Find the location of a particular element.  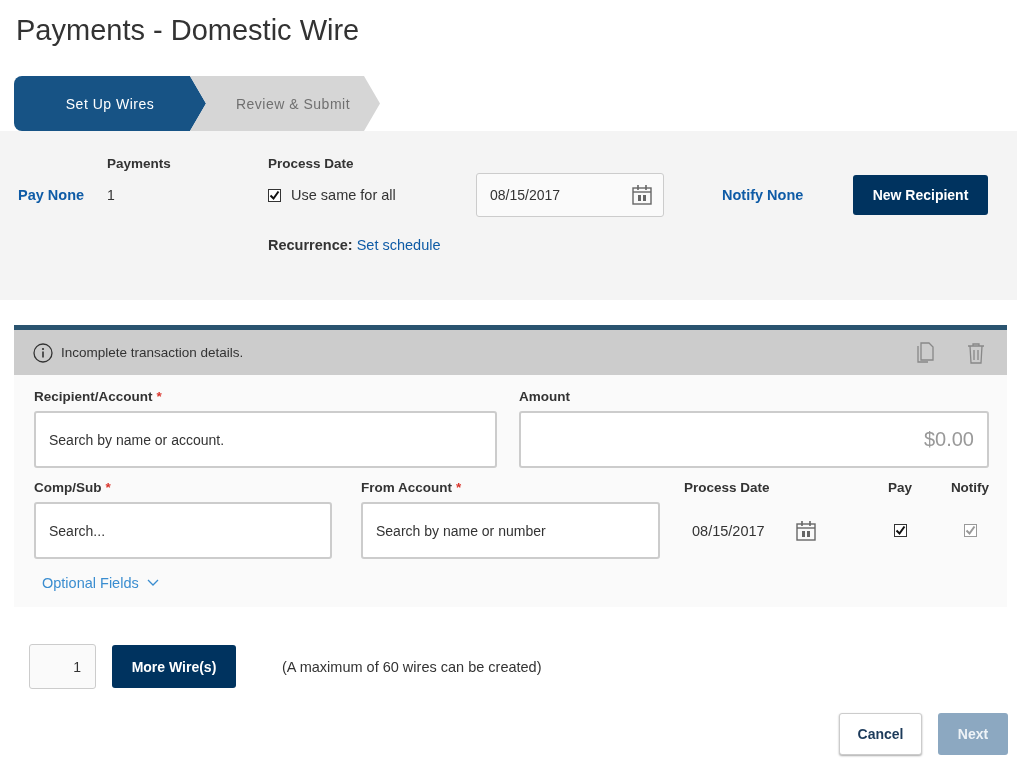

input-field: $0.00 is located at coordinates (754, 439).